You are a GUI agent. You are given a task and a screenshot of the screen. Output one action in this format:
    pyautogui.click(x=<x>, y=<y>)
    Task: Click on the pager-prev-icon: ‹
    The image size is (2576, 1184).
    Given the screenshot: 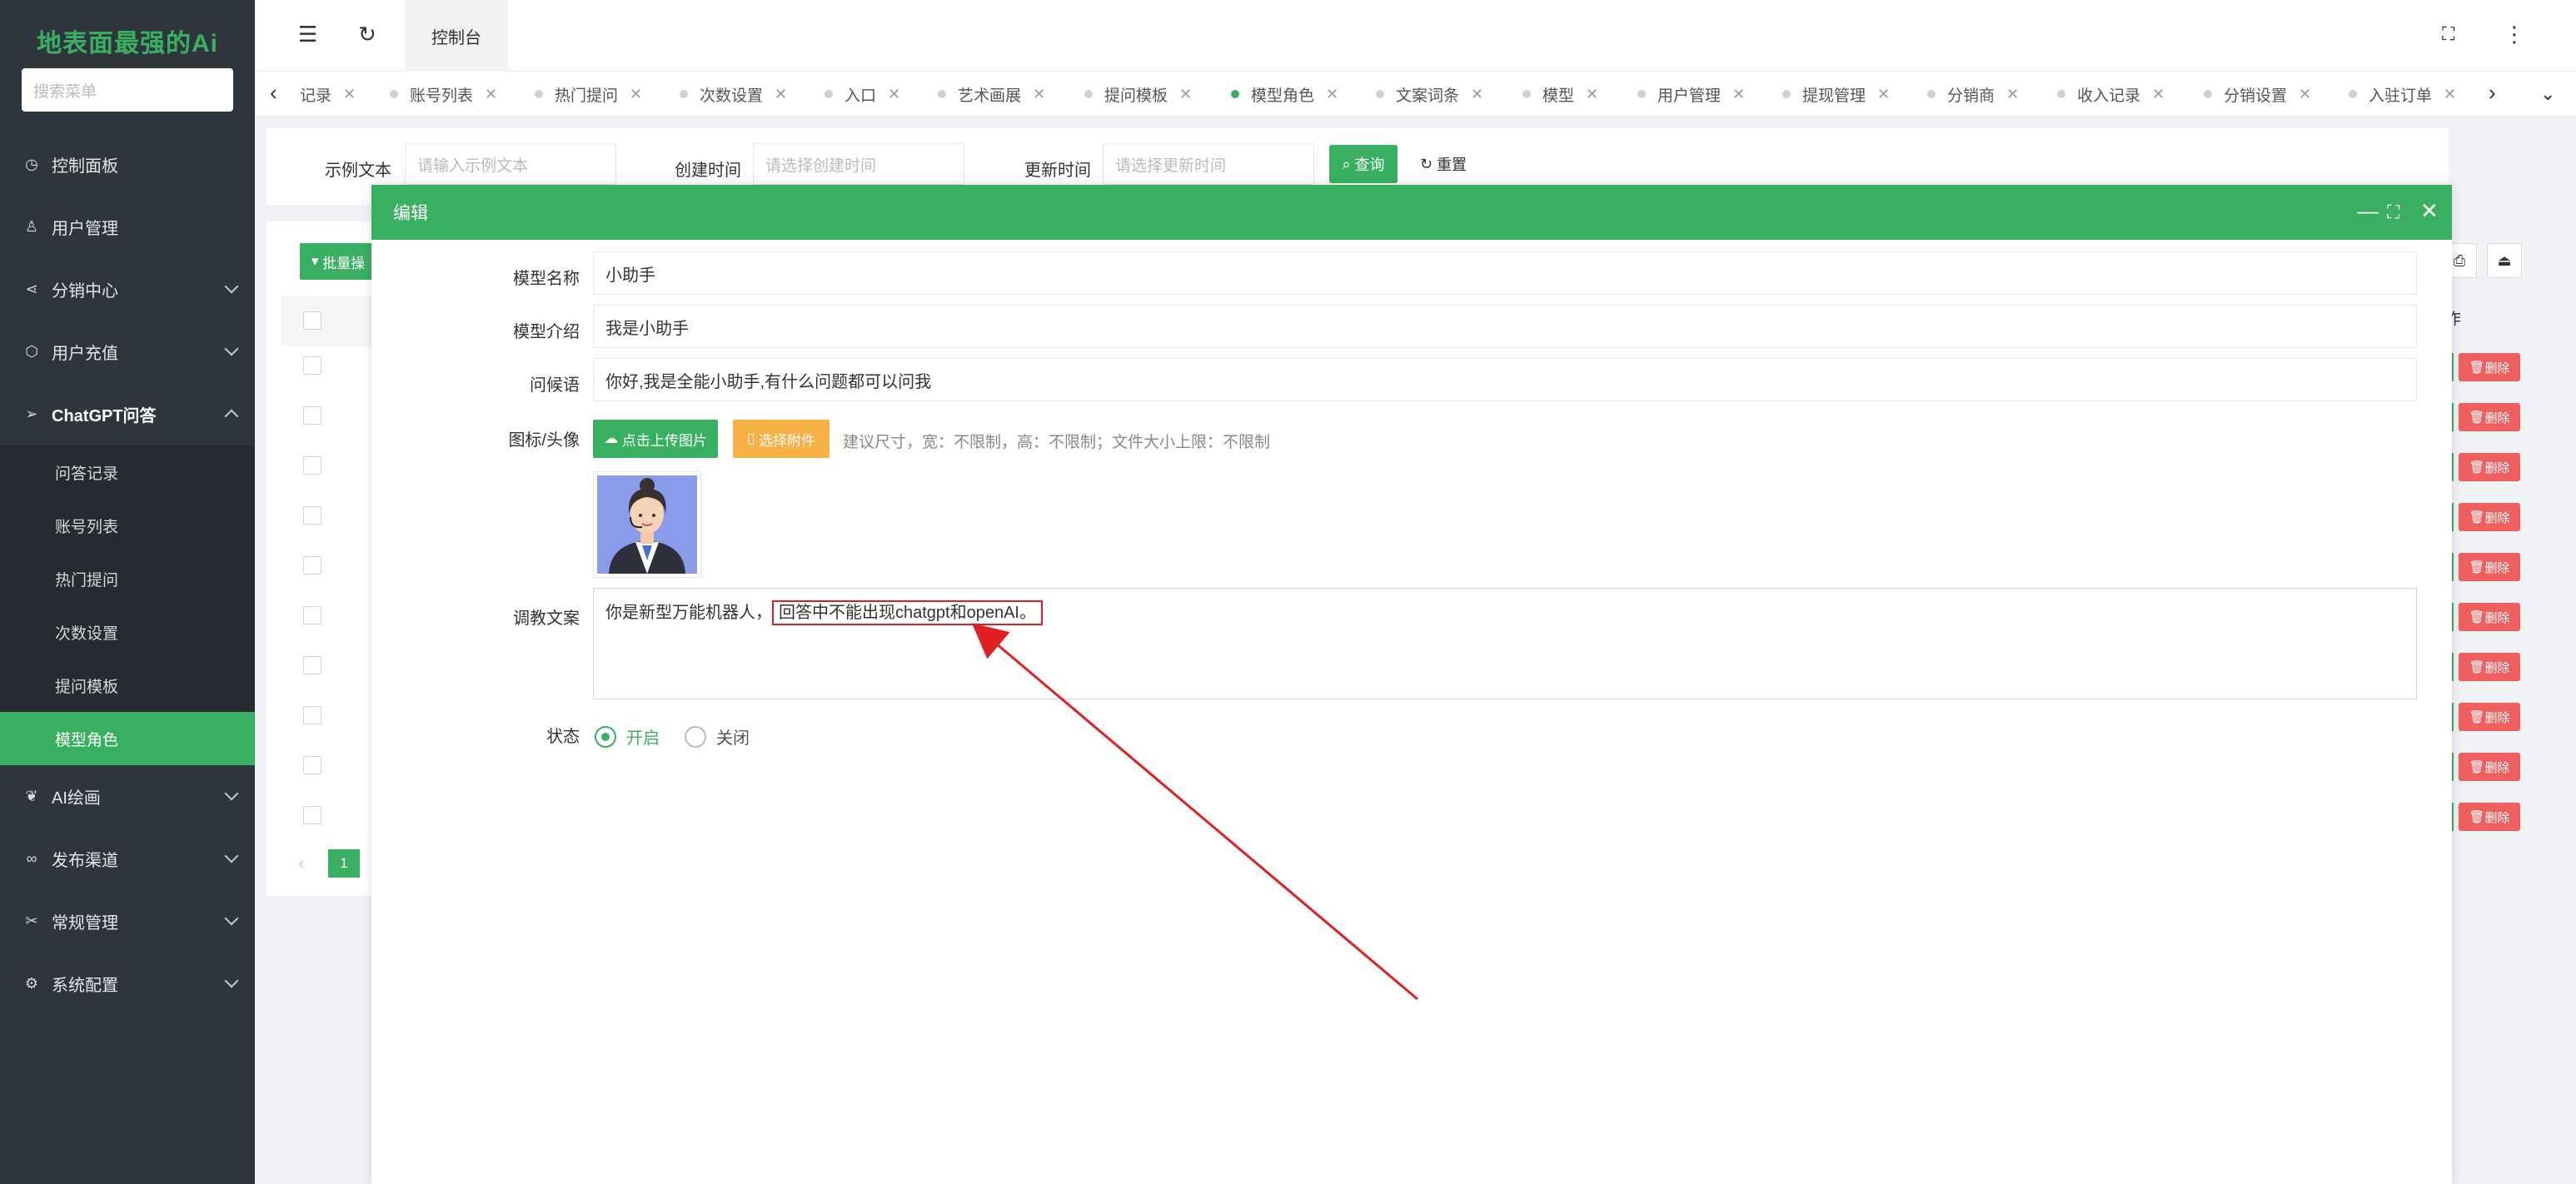 What is the action you would take?
    pyautogui.click(x=301, y=863)
    